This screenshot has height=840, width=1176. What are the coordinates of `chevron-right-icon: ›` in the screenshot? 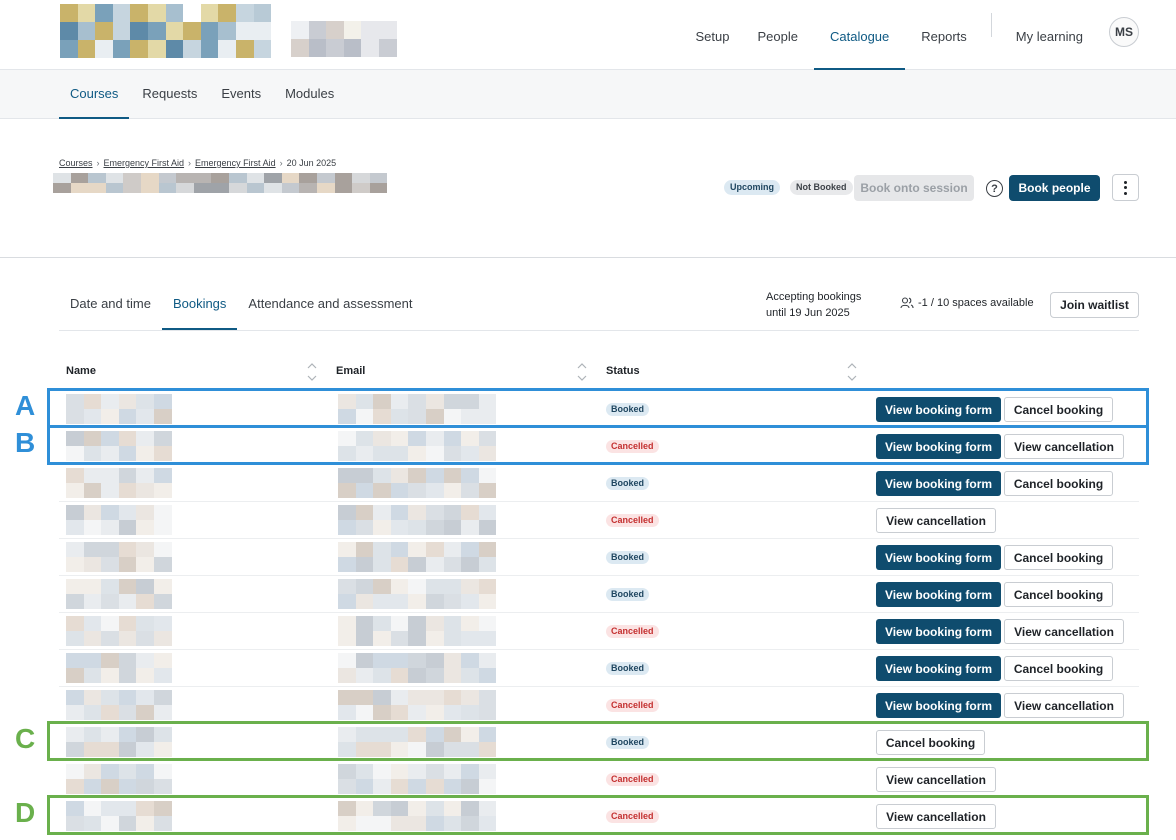 It's located at (98, 163).